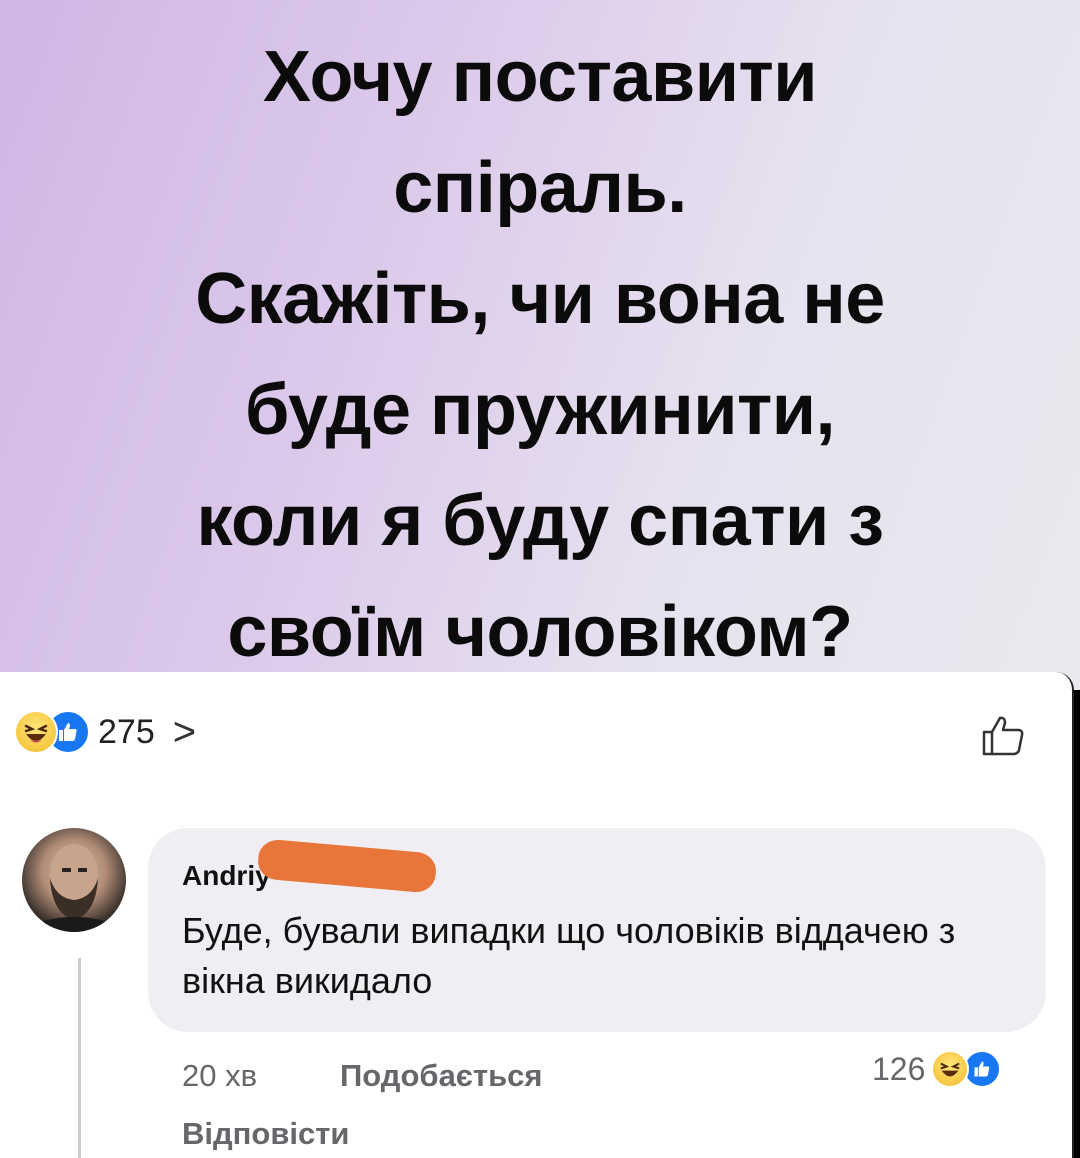 The width and height of the screenshot is (1080, 1158). I want to click on reactions-summary: 275 >, so click(105, 732).